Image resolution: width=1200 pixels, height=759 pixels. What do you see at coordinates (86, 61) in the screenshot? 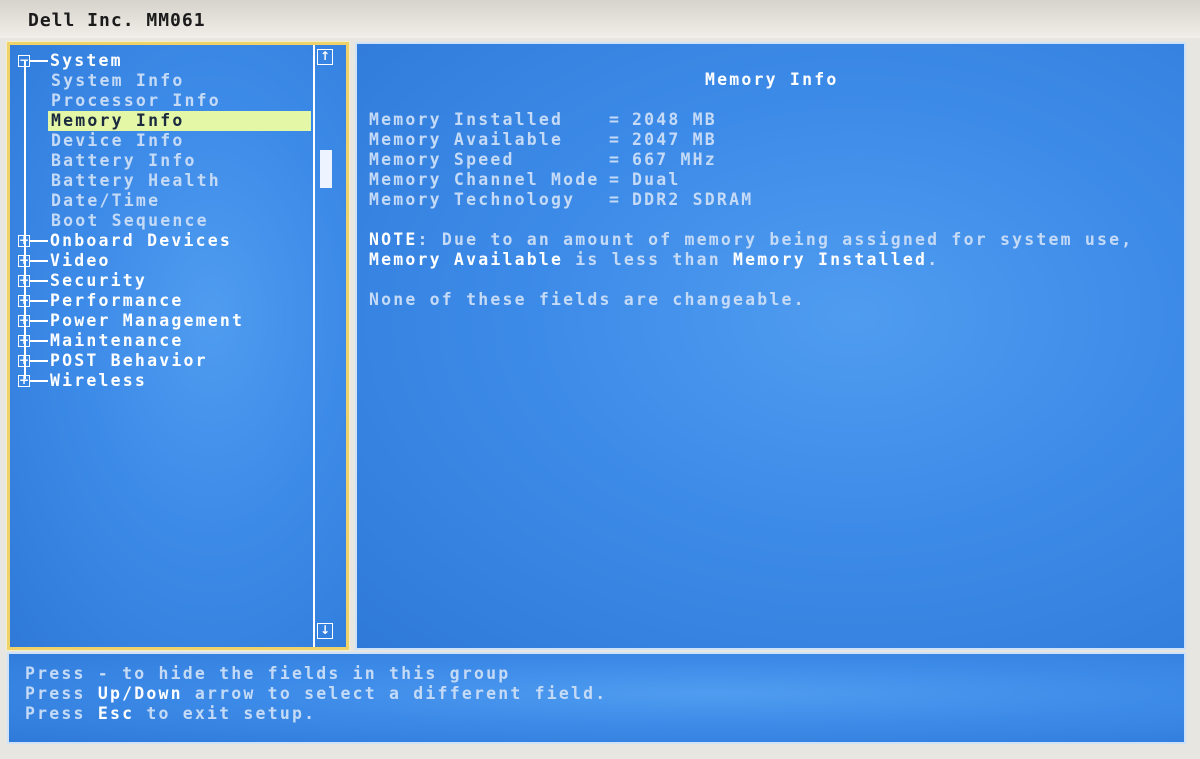
I see `tree-group-system: System` at bounding box center [86, 61].